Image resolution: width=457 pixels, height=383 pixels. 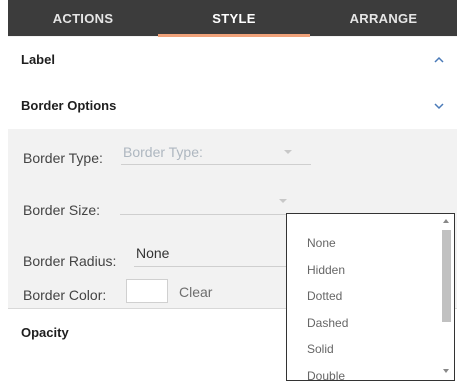 I want to click on tab-bar: ACTIONS STYLE ARRANGE, so click(x=232, y=18).